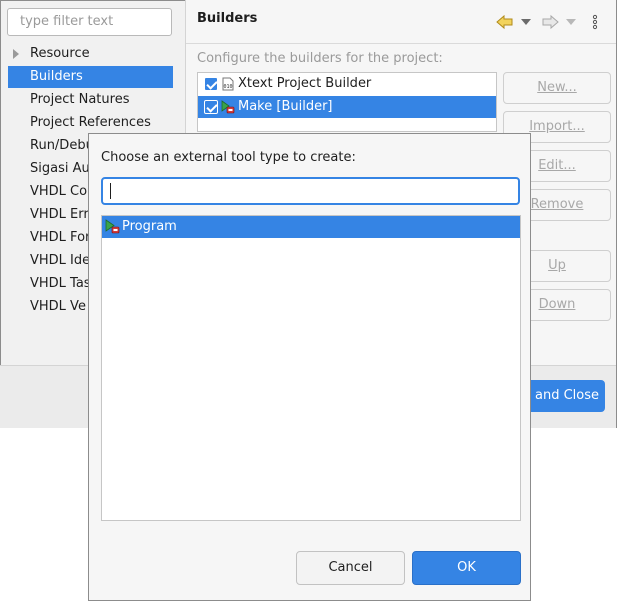  I want to click on builder-row-xtext: 010 Xtext Project Builder, so click(347, 84).